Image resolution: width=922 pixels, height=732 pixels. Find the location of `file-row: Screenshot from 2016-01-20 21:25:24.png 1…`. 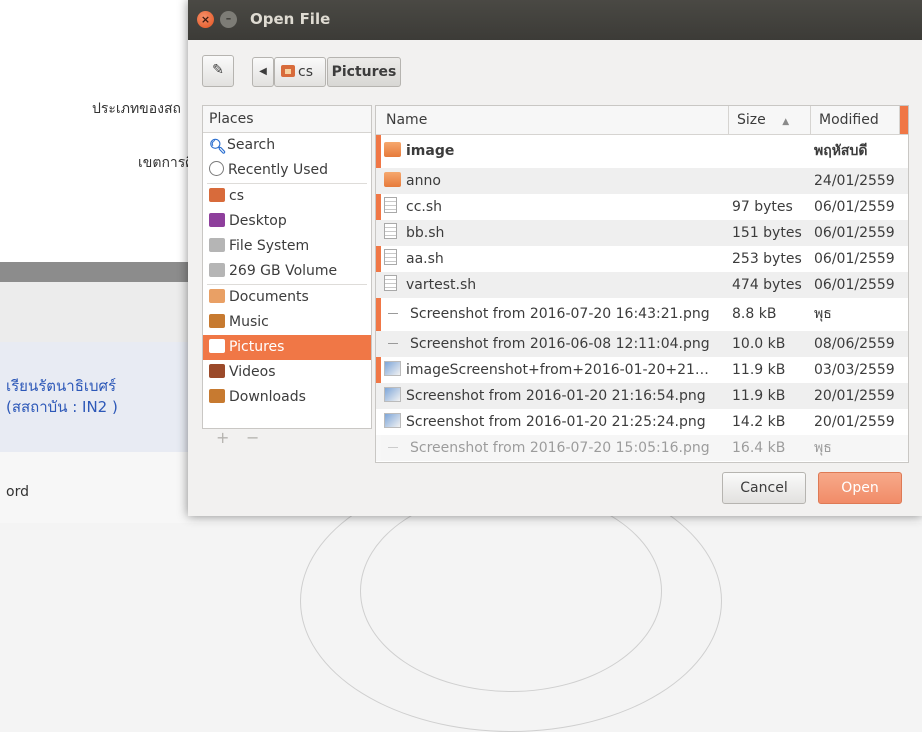

file-row: Screenshot from 2016-01-20 21:25:24.png 1… is located at coordinates (642, 422).